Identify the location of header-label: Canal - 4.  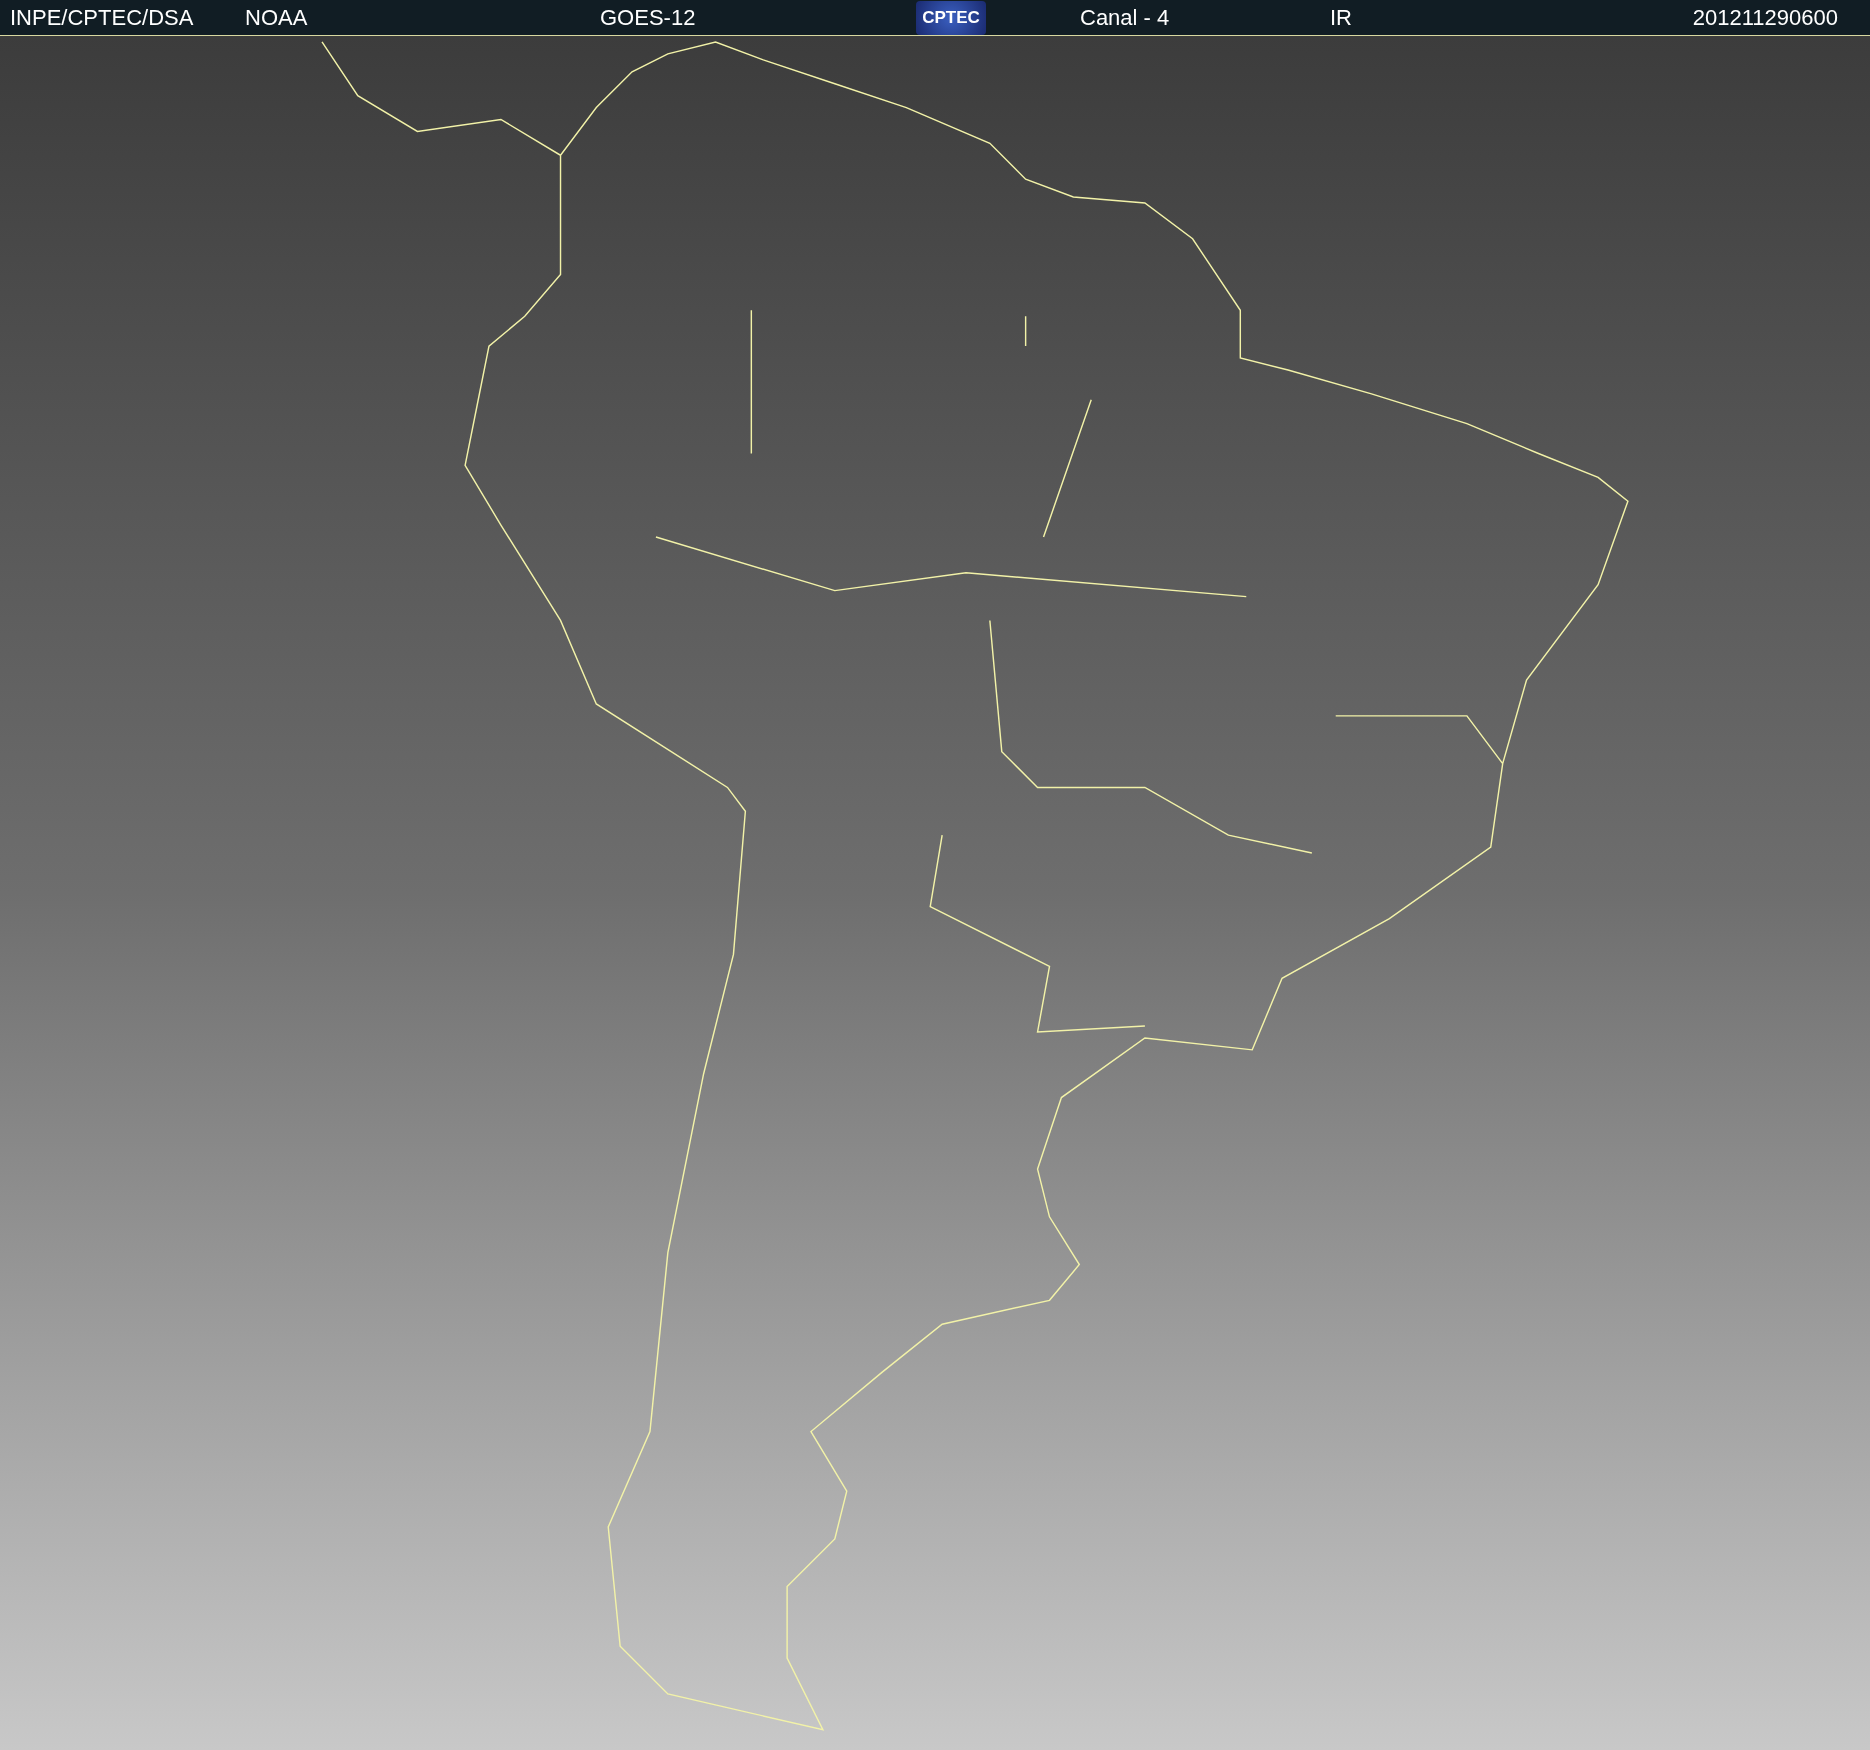
(1125, 17).